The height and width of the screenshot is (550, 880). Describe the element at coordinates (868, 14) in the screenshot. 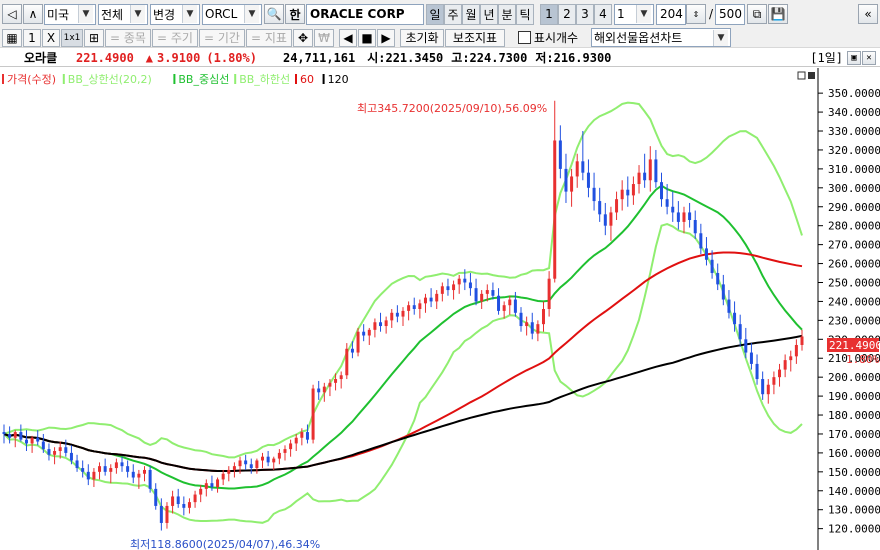

I see `collapse-icon: «` at that location.